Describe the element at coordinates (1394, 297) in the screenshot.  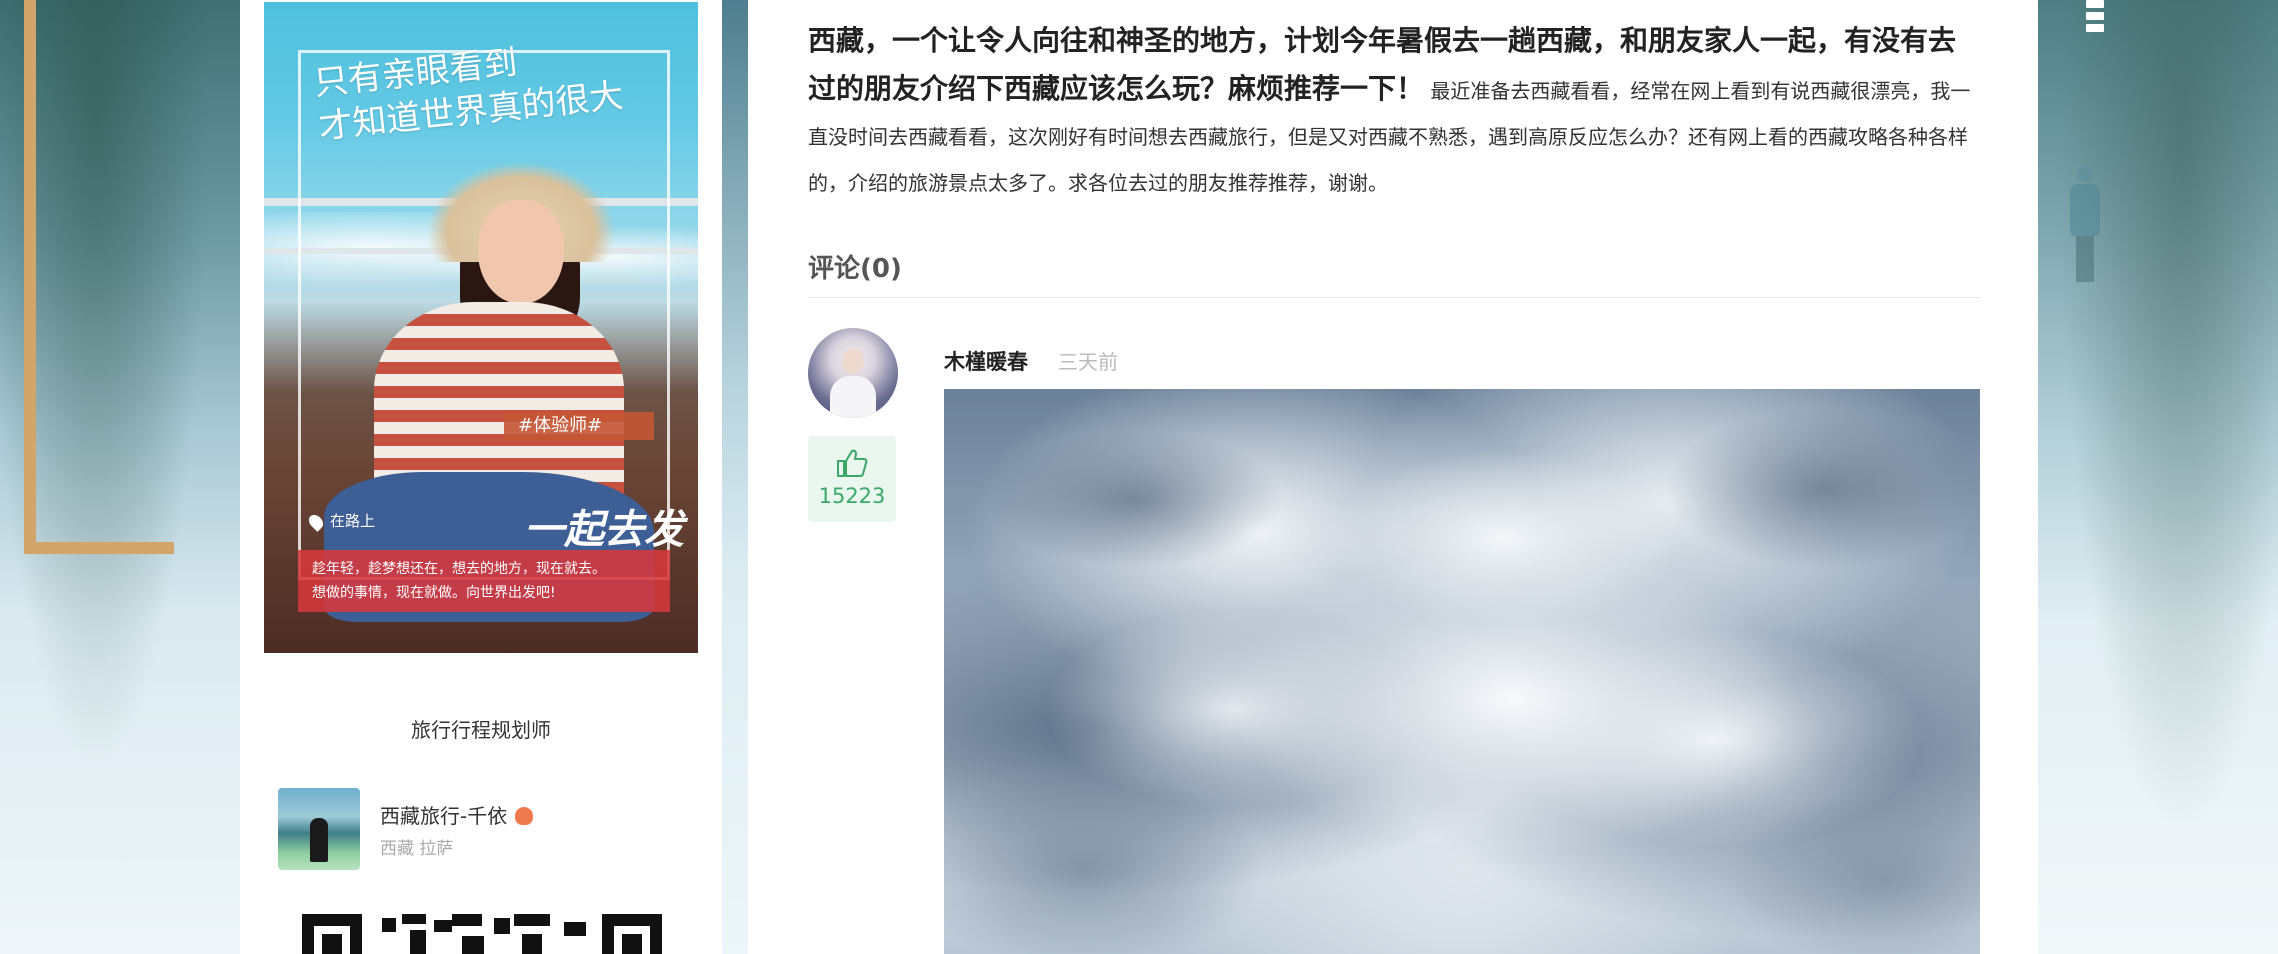
I see `divider` at that location.